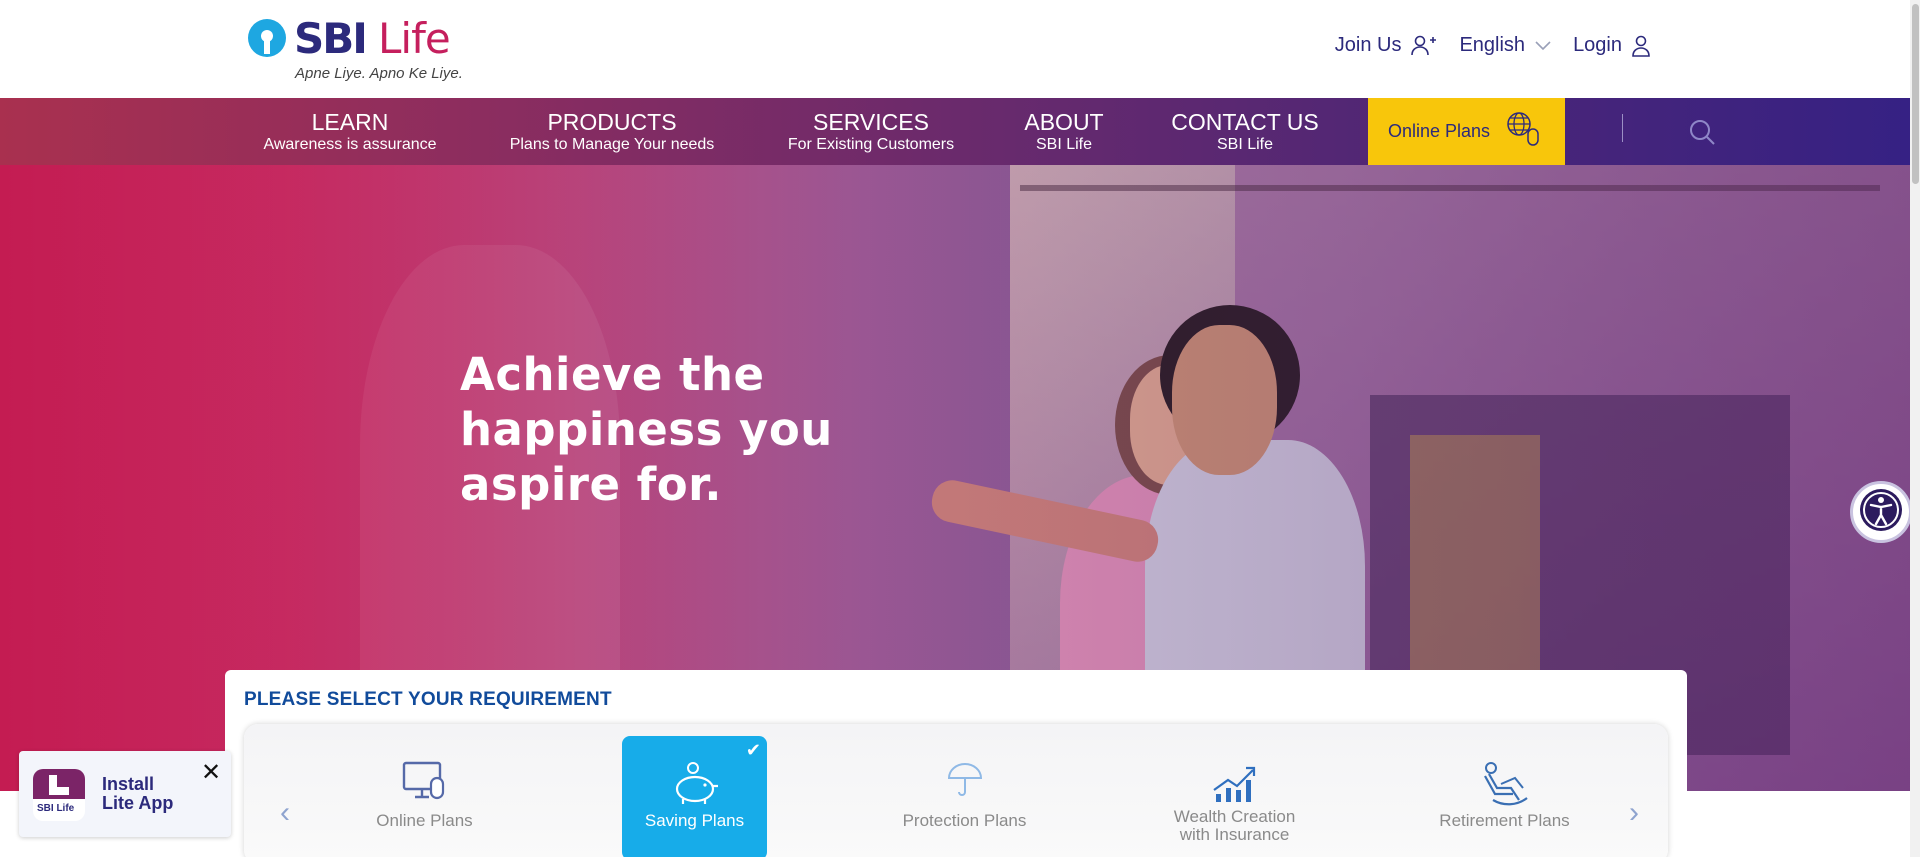 This screenshot has width=1920, height=857. Describe the element at coordinates (1622, 128) in the screenshot. I see `nav-divider` at that location.